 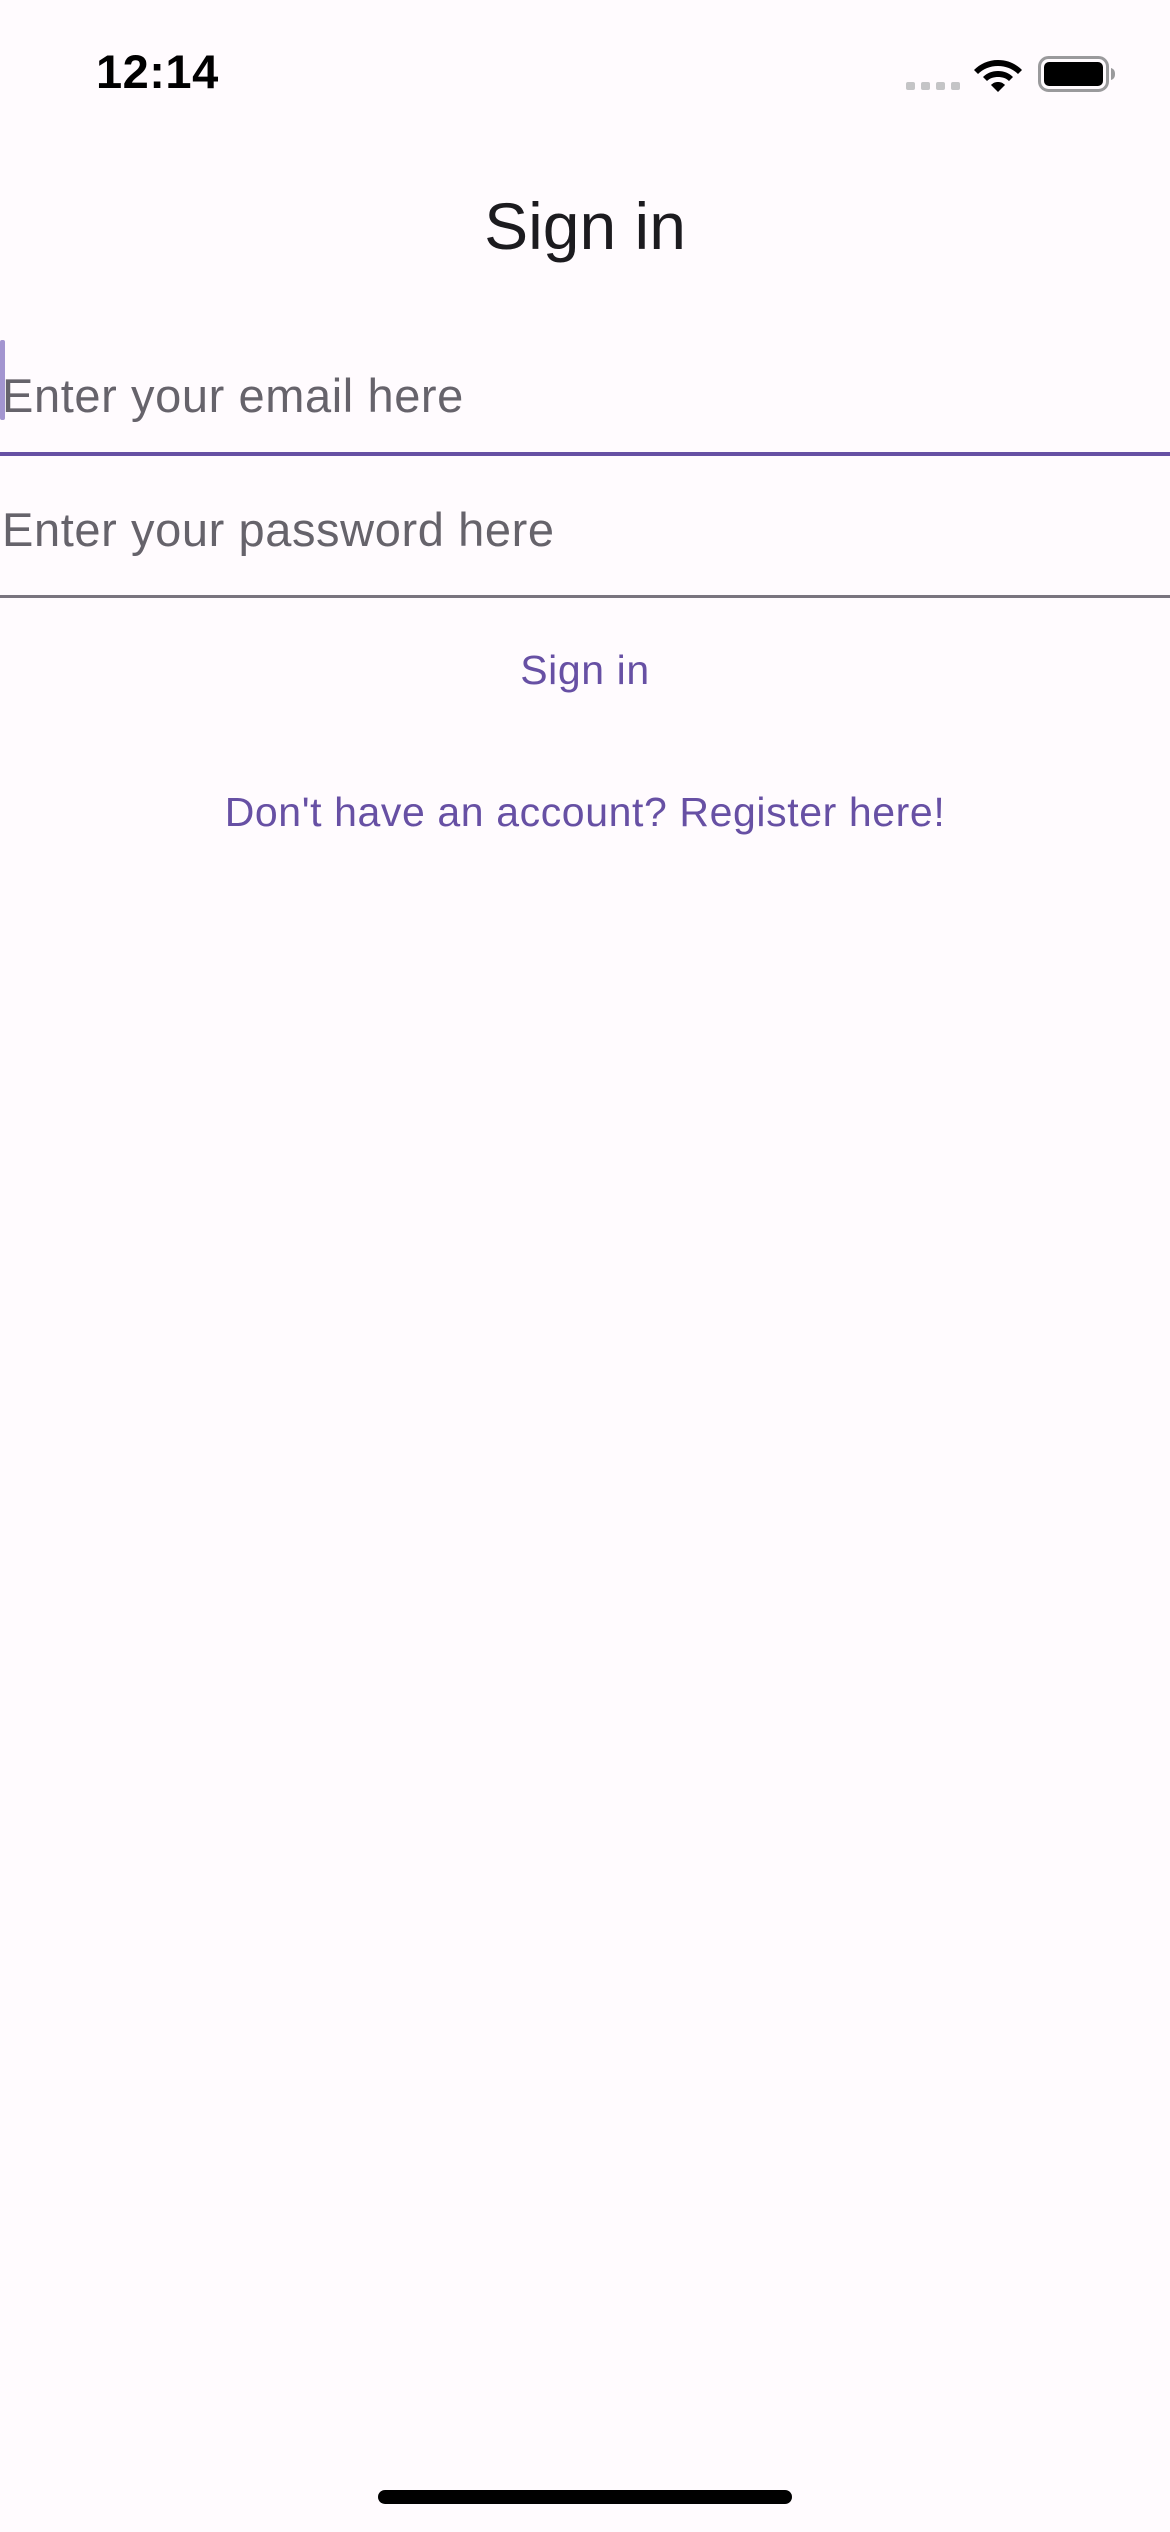 What do you see at coordinates (585, 670) in the screenshot?
I see `signin-button: Sign in` at bounding box center [585, 670].